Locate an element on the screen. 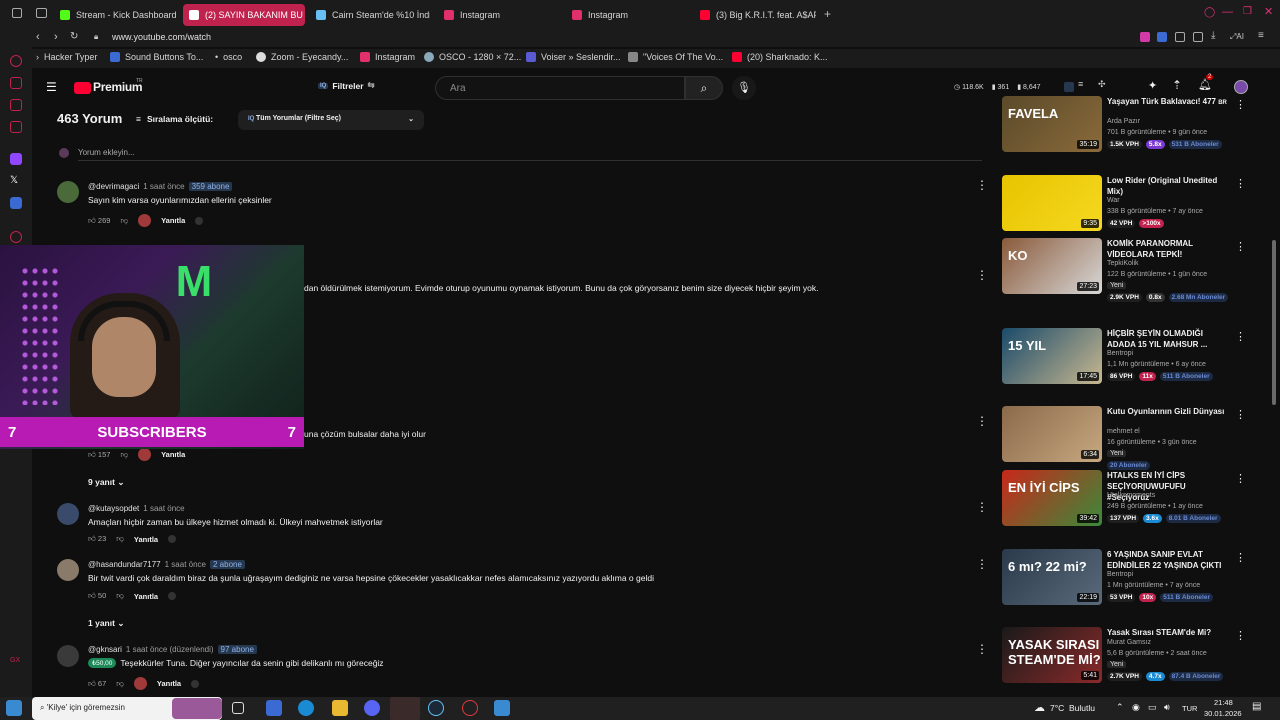 Image resolution: width=1280 pixels, height=720 pixels. youtube-logo-text: Premium is located at coordinates (118, 87).